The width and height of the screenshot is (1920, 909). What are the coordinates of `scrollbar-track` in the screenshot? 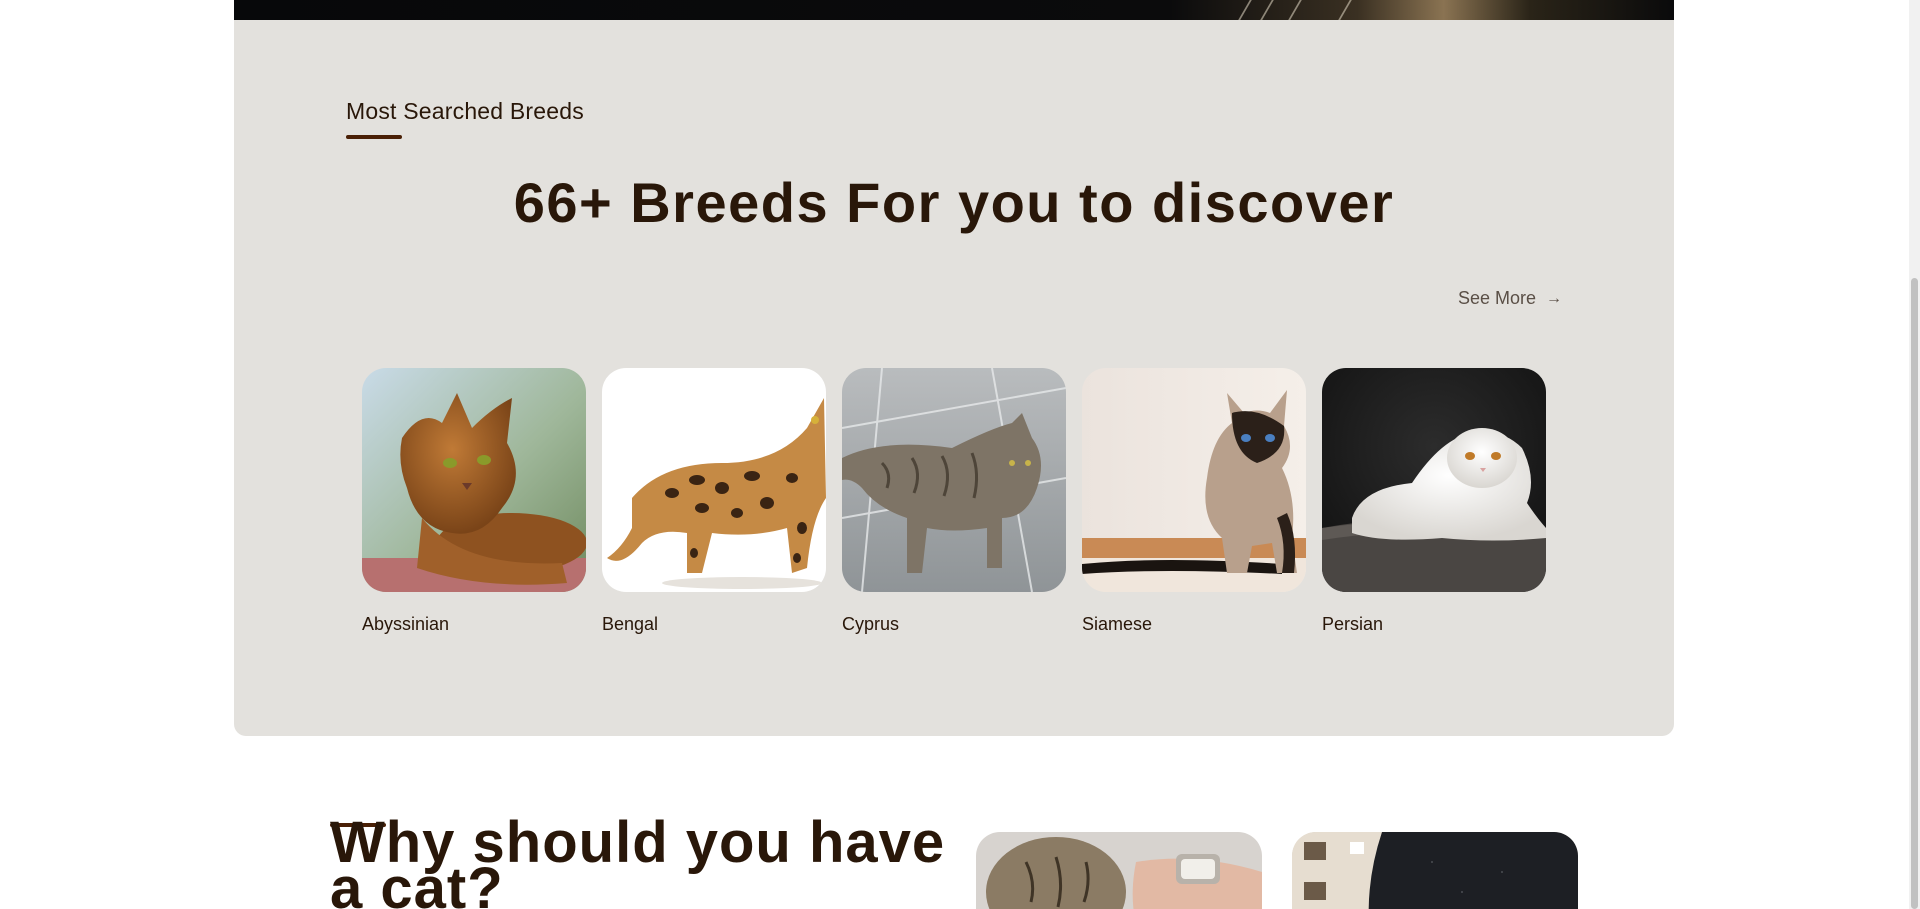 It's located at (1914, 454).